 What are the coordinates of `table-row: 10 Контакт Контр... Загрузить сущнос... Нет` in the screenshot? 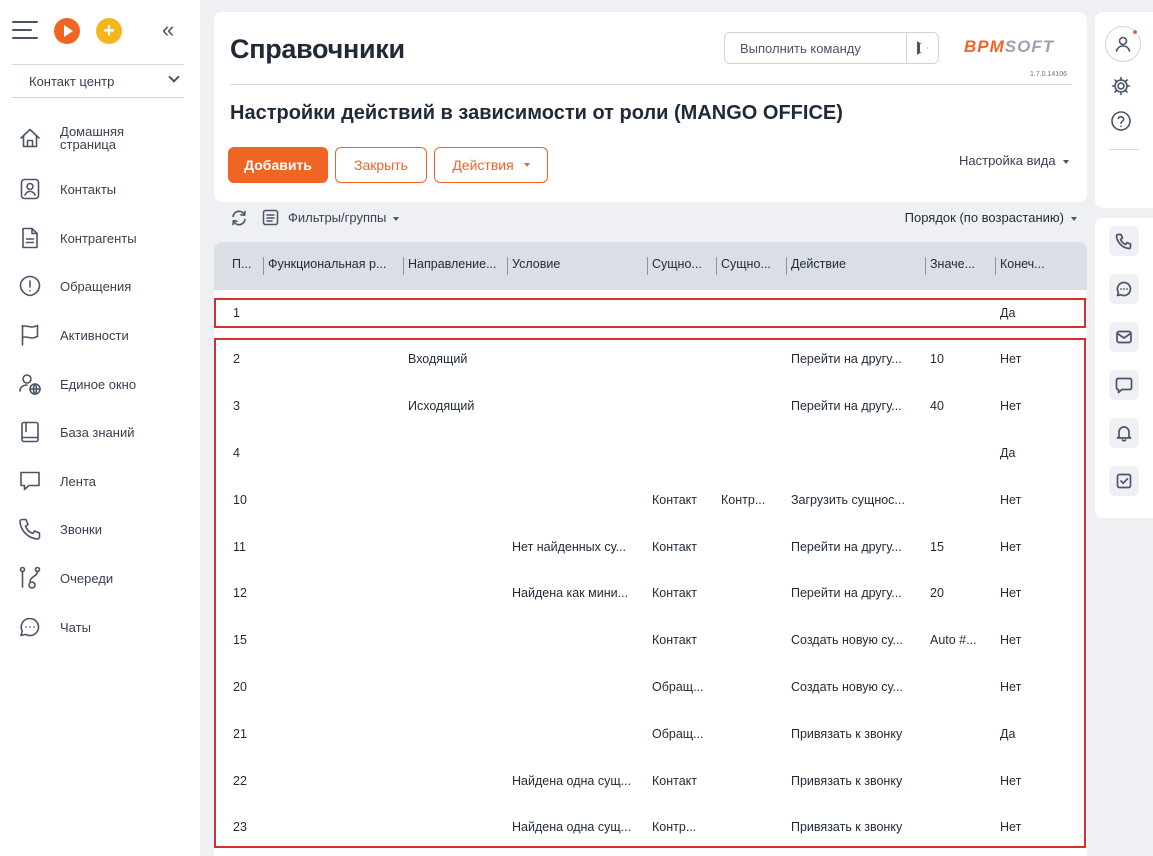 It's located at (650, 500).